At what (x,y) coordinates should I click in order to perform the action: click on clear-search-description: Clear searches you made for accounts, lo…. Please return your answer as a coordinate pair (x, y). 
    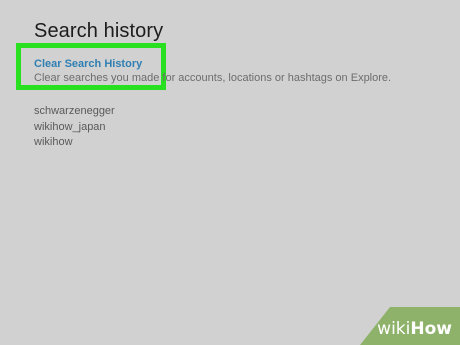
    Looking at the image, I should click on (213, 78).